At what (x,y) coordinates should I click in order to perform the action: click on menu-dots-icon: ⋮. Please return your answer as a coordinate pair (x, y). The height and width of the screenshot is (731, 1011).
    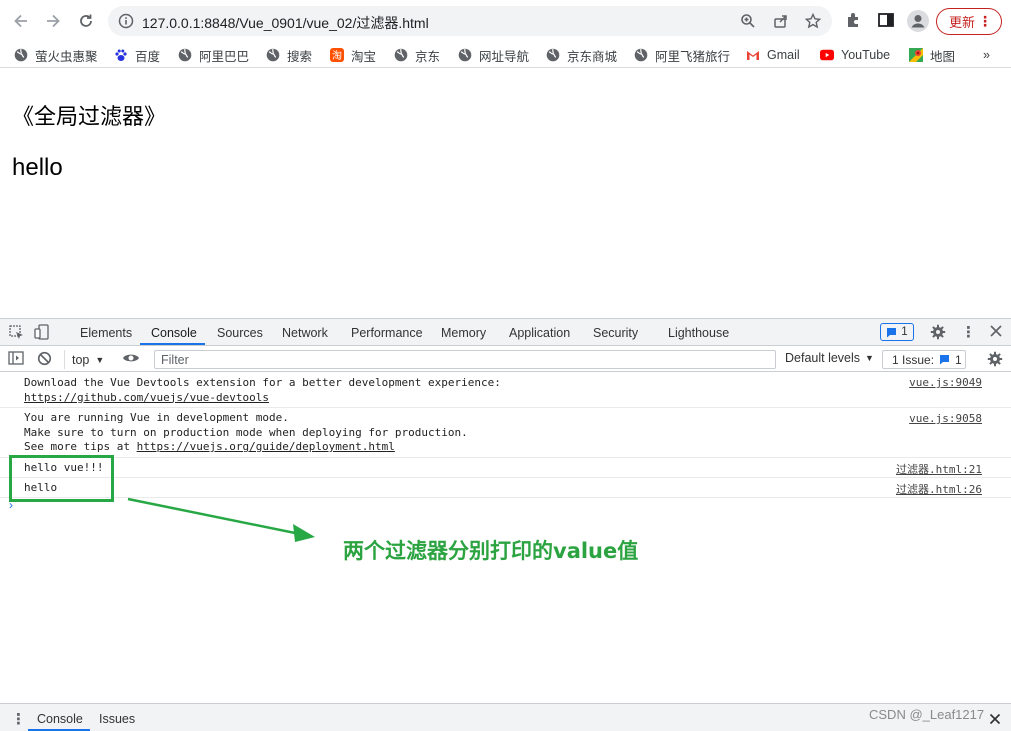
    Looking at the image, I should click on (985, 21).